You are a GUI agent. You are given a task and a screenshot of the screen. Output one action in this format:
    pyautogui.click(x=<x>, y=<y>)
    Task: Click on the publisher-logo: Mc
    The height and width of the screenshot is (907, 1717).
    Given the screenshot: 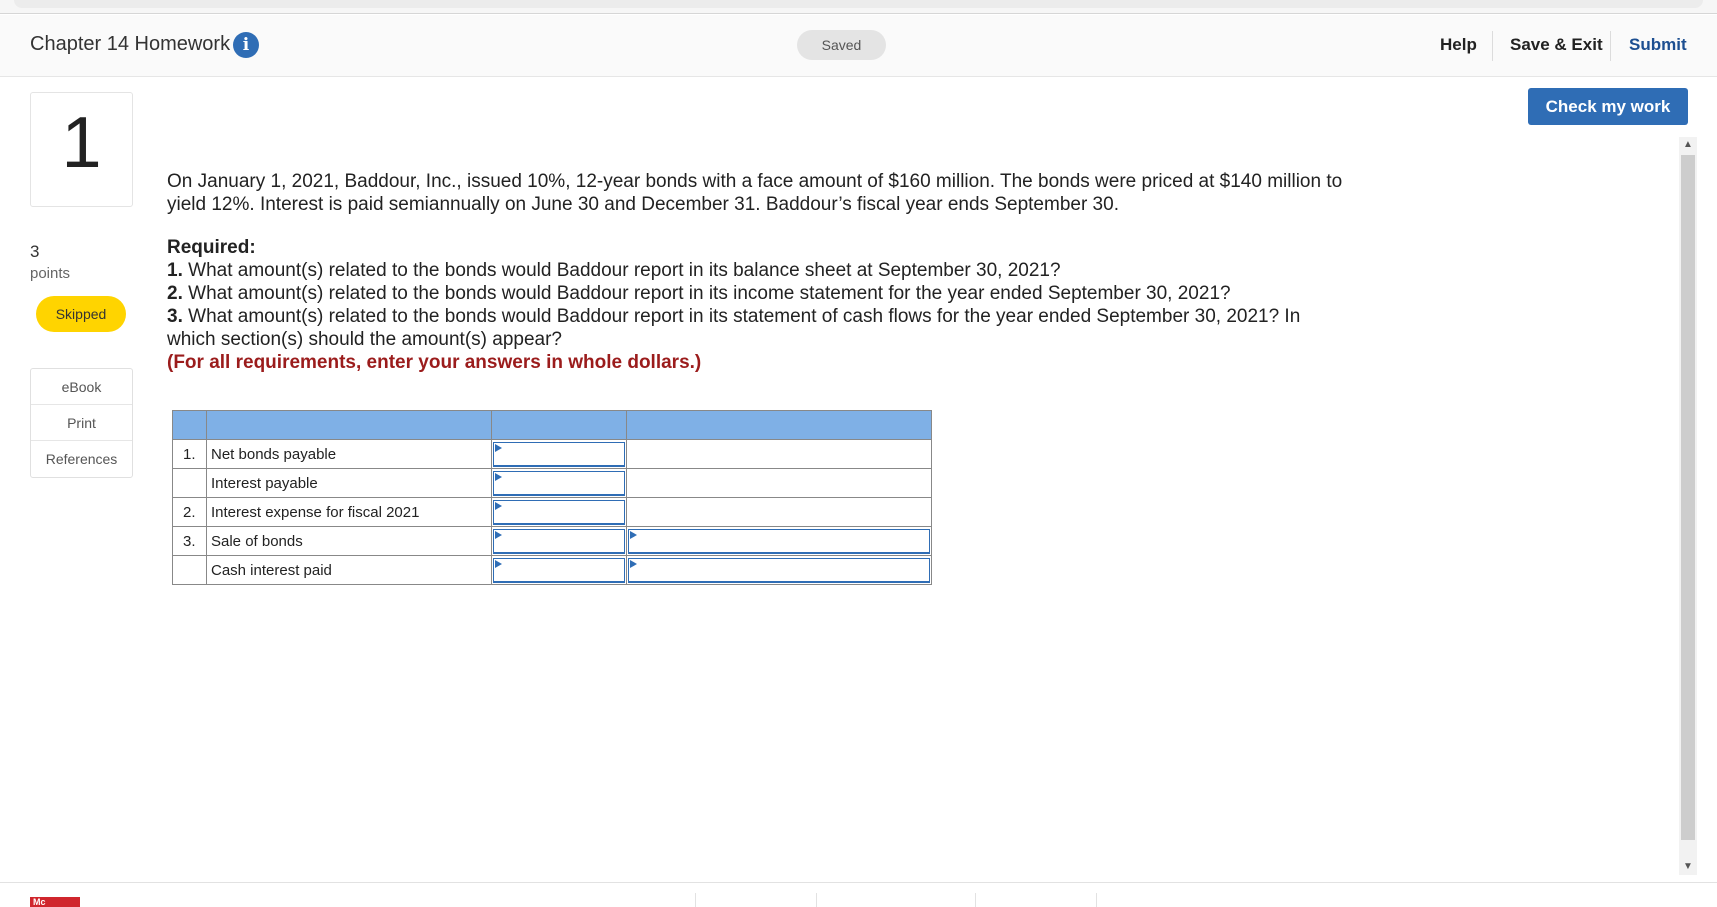 What is the action you would take?
    pyautogui.click(x=55, y=902)
    